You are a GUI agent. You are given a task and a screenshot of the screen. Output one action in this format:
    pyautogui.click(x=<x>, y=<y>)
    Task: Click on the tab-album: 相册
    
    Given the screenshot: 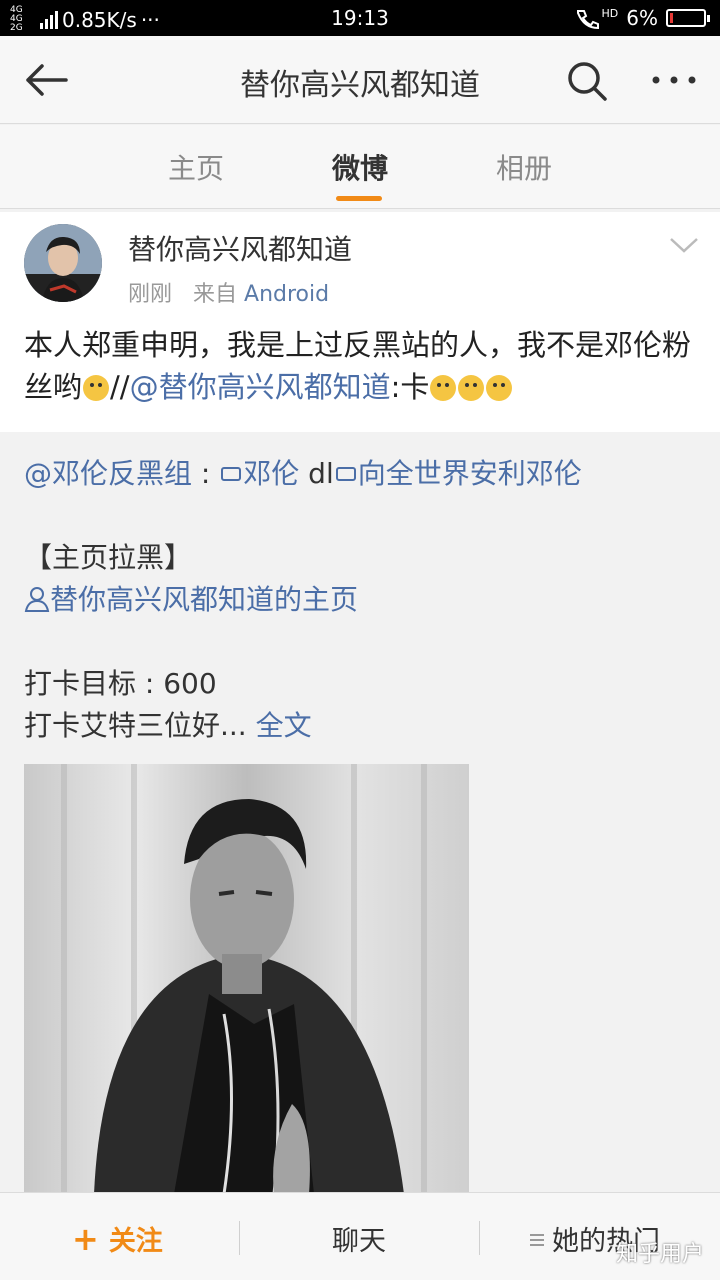 What is the action you would take?
    pyautogui.click(x=524, y=167)
    